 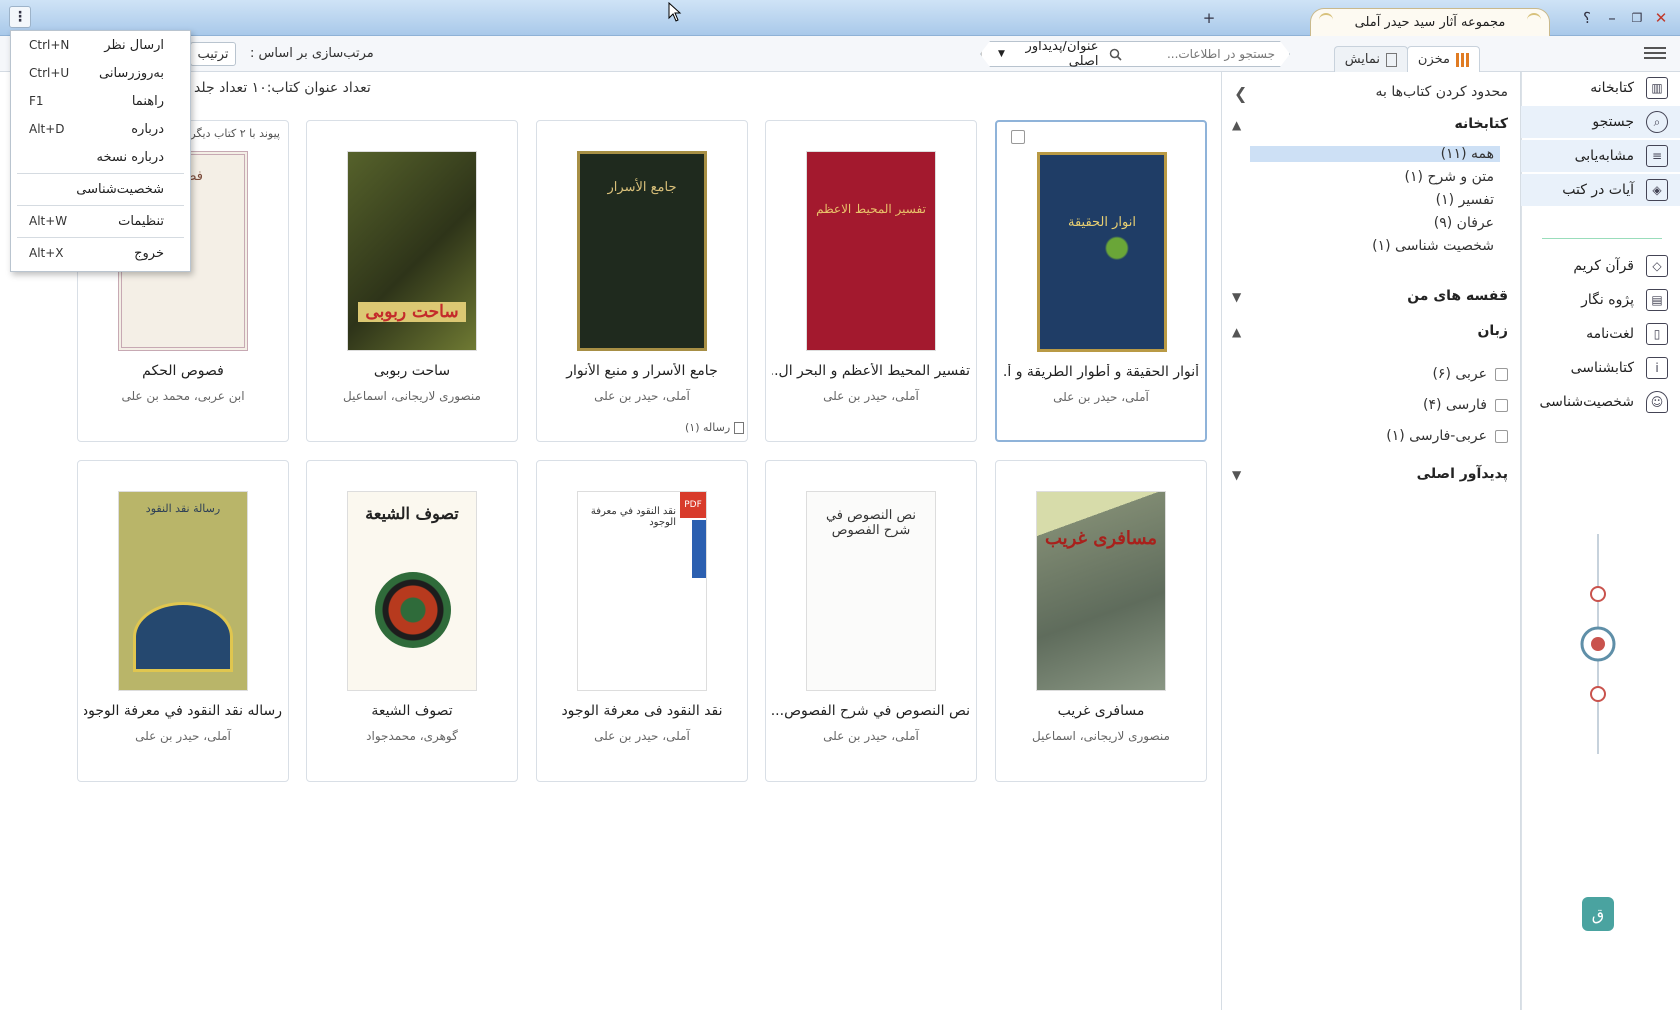 I want to click on book-cover: مسافری غریب, so click(x=1101, y=591).